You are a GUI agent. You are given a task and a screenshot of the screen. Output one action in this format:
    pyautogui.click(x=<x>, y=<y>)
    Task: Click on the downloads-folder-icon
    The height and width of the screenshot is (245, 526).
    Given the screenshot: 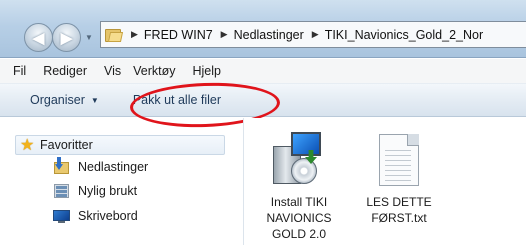 What is the action you would take?
    pyautogui.click(x=62, y=166)
    